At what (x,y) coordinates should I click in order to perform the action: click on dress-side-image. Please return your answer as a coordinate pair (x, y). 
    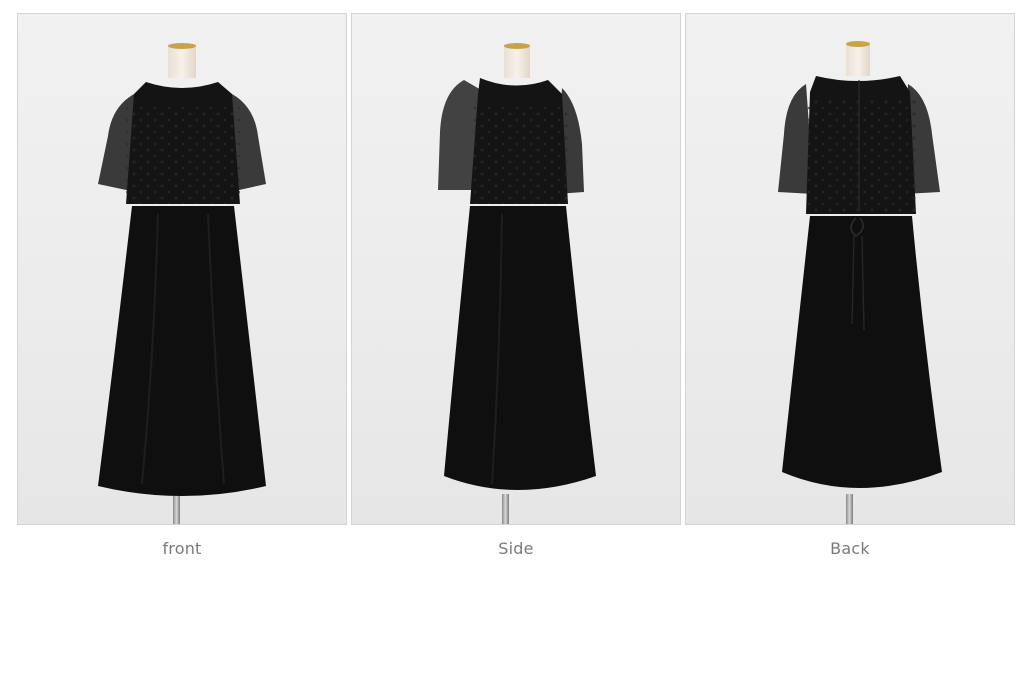
    Looking at the image, I should click on (517, 283).